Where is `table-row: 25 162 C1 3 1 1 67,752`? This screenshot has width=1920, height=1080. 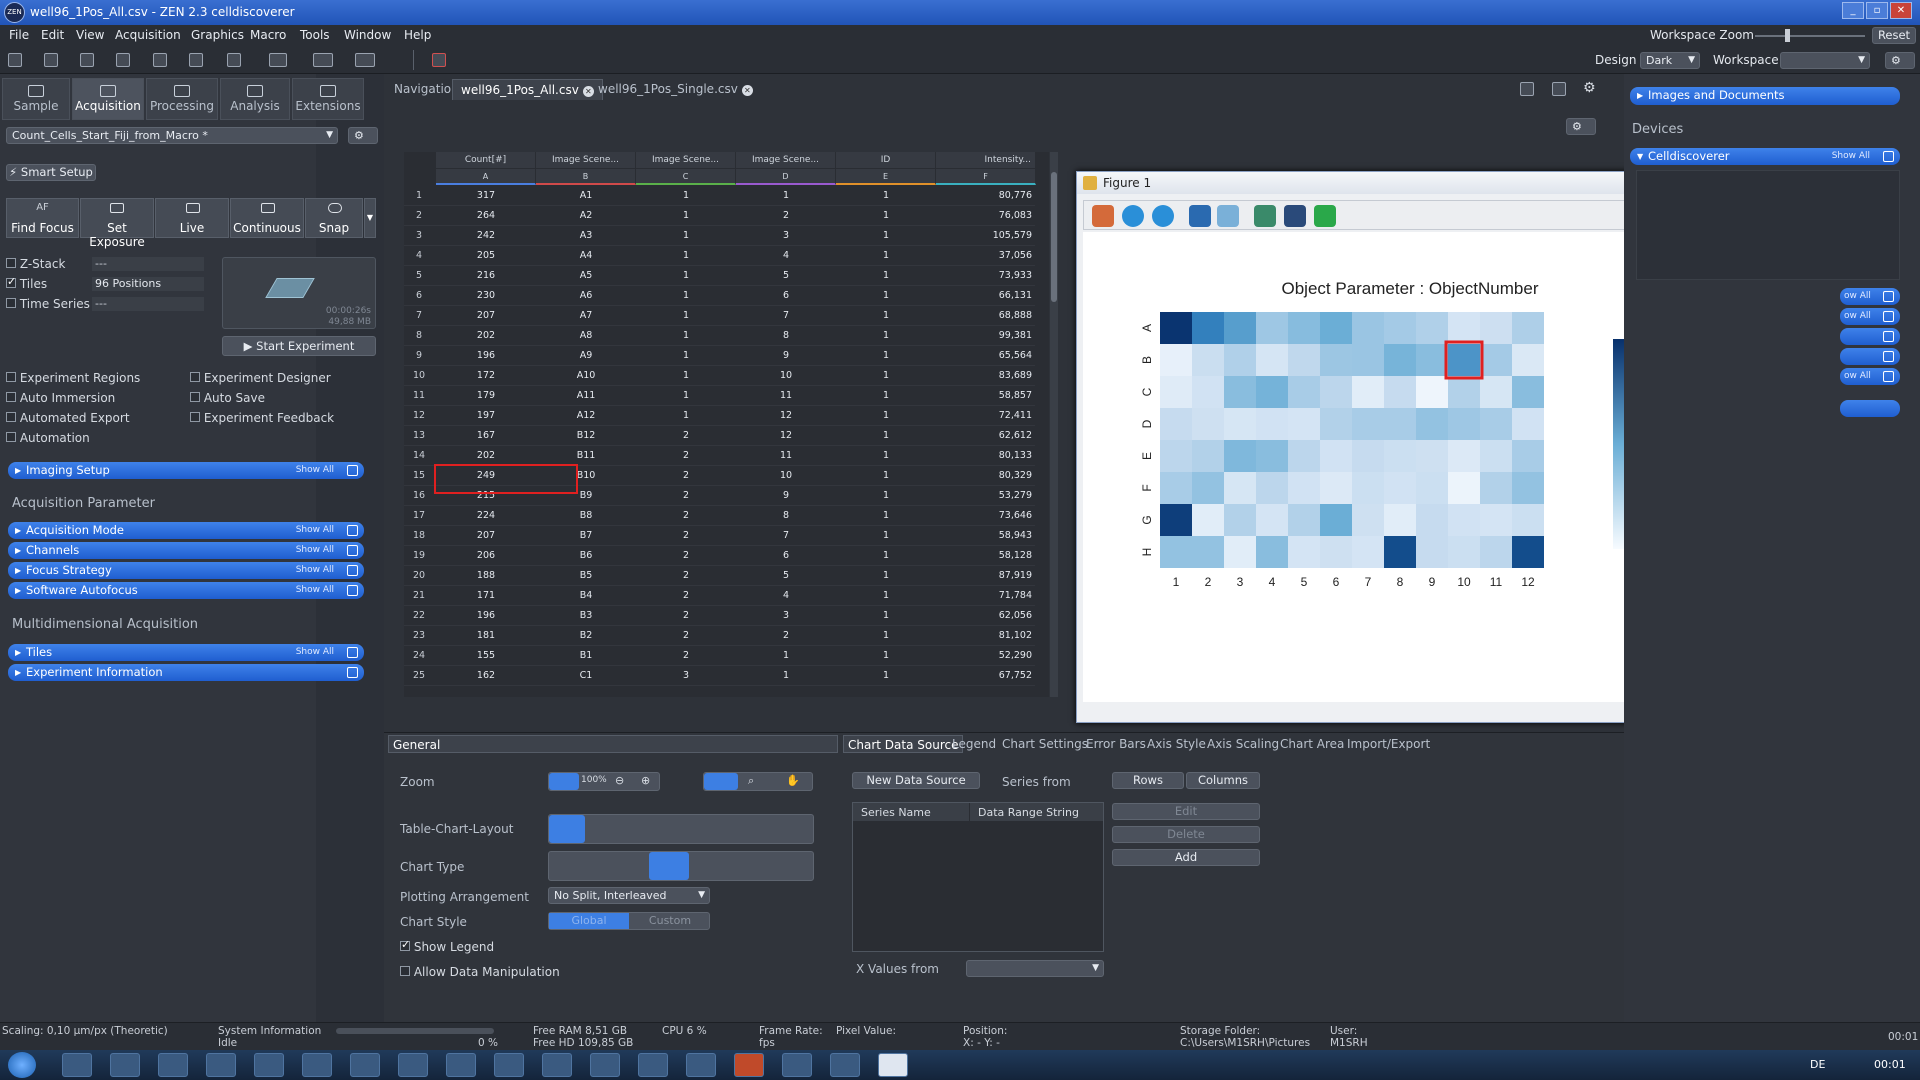 table-row: 25 162 C1 3 1 1 67,752 is located at coordinates (719, 676).